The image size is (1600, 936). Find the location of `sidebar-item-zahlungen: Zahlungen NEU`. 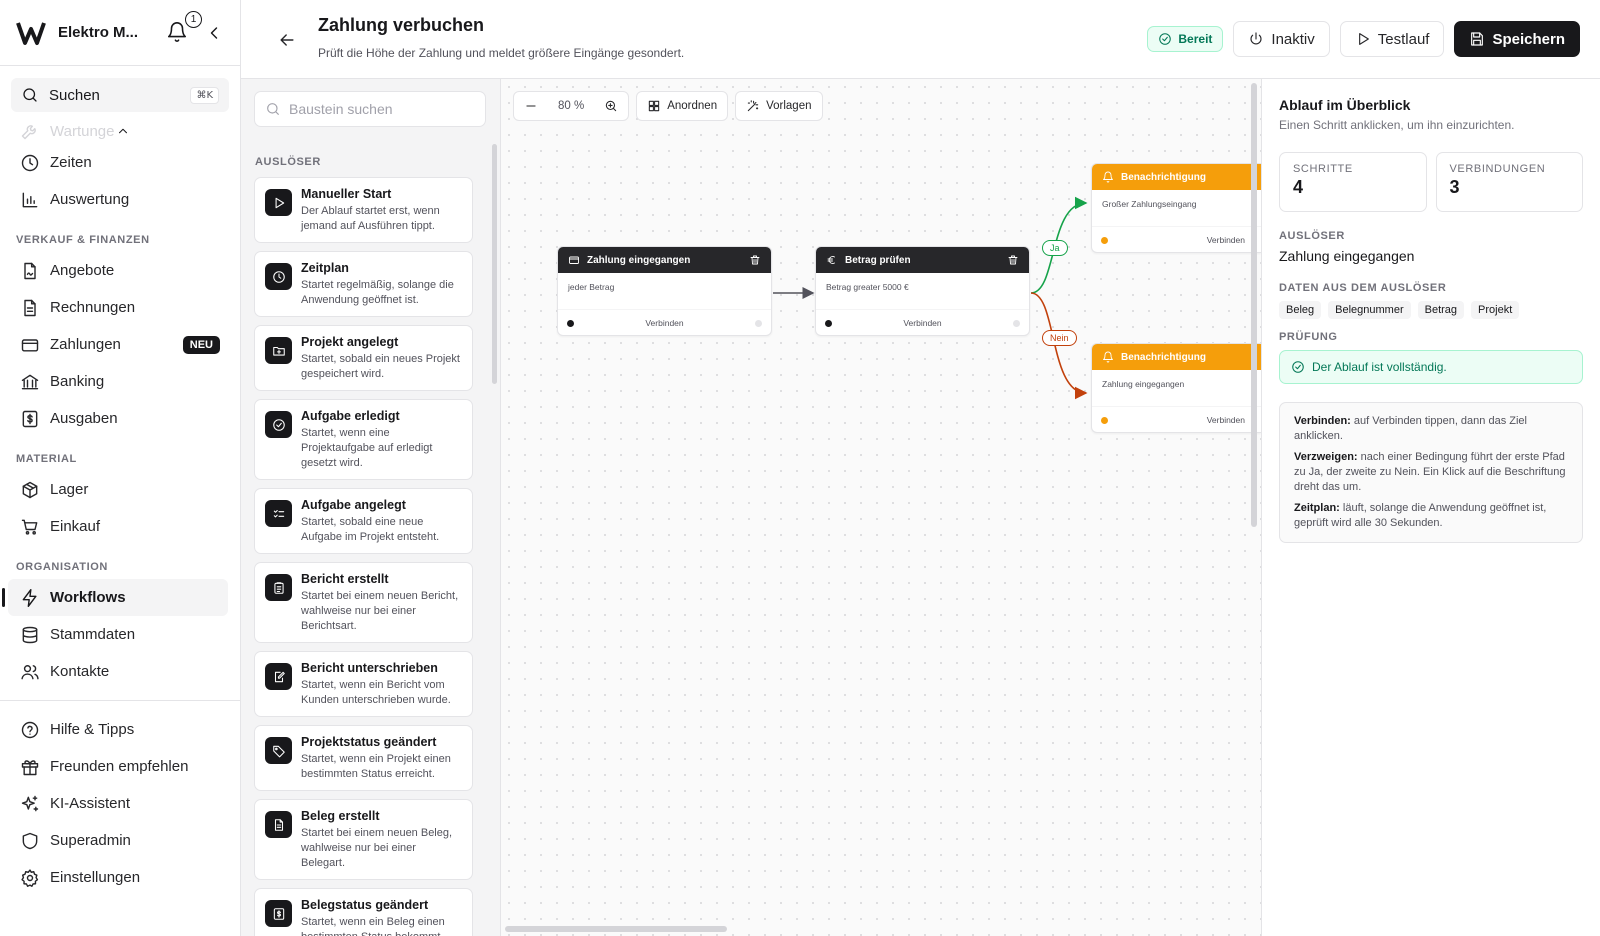

sidebar-item-zahlungen: Zahlungen NEU is located at coordinates (120, 344).